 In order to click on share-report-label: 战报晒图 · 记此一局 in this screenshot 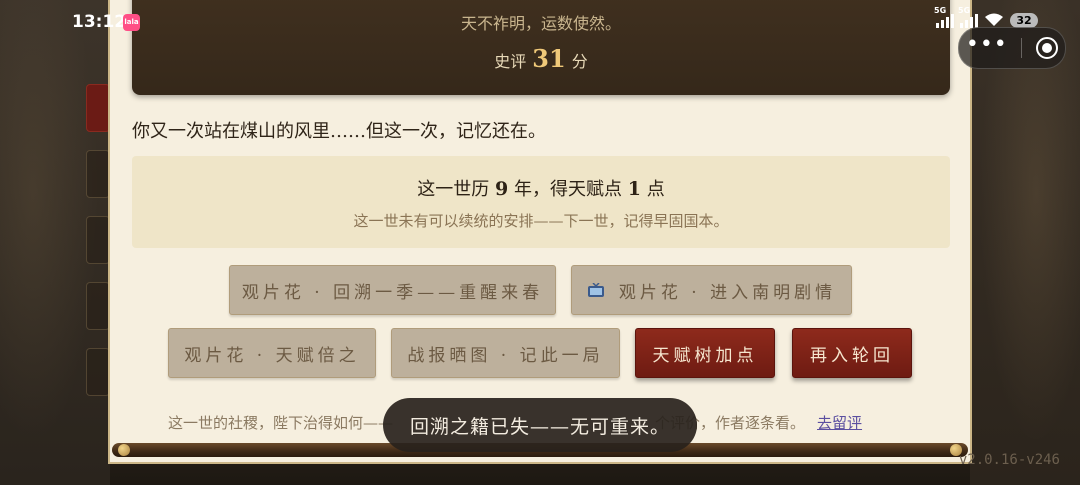, I will do `click(505, 355)`.